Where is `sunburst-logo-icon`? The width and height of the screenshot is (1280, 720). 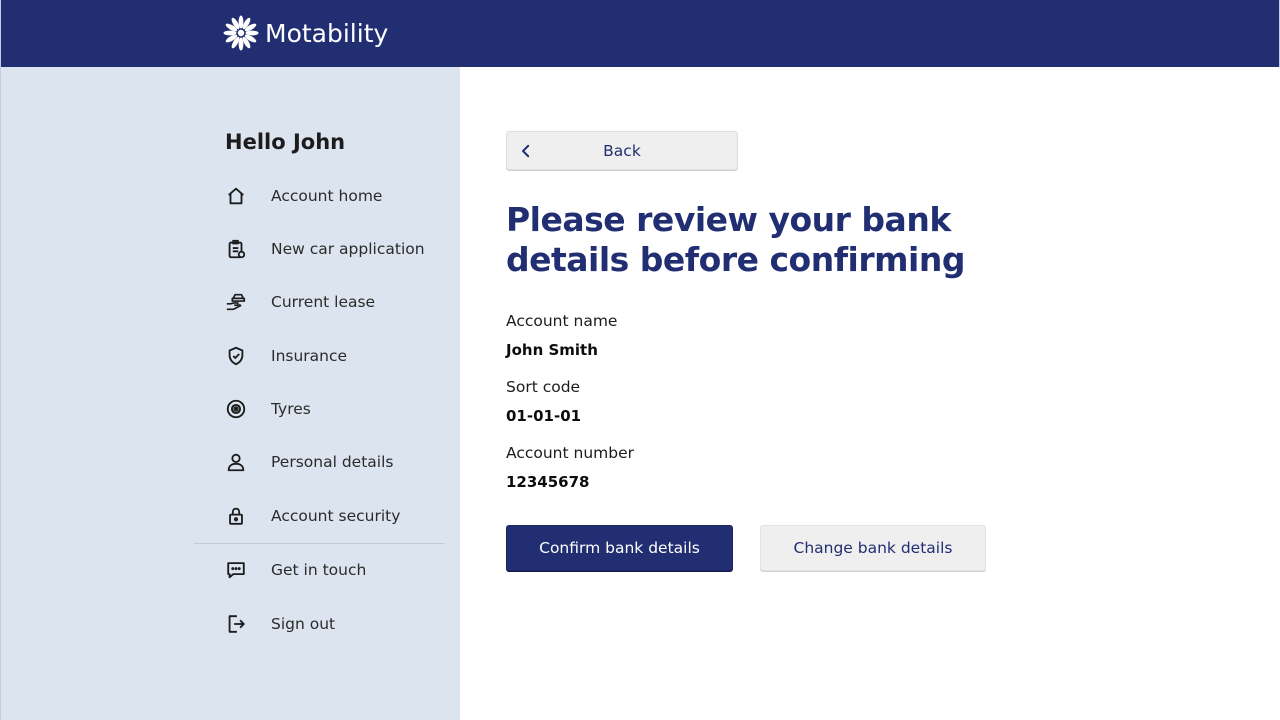 sunburst-logo-icon is located at coordinates (241, 33).